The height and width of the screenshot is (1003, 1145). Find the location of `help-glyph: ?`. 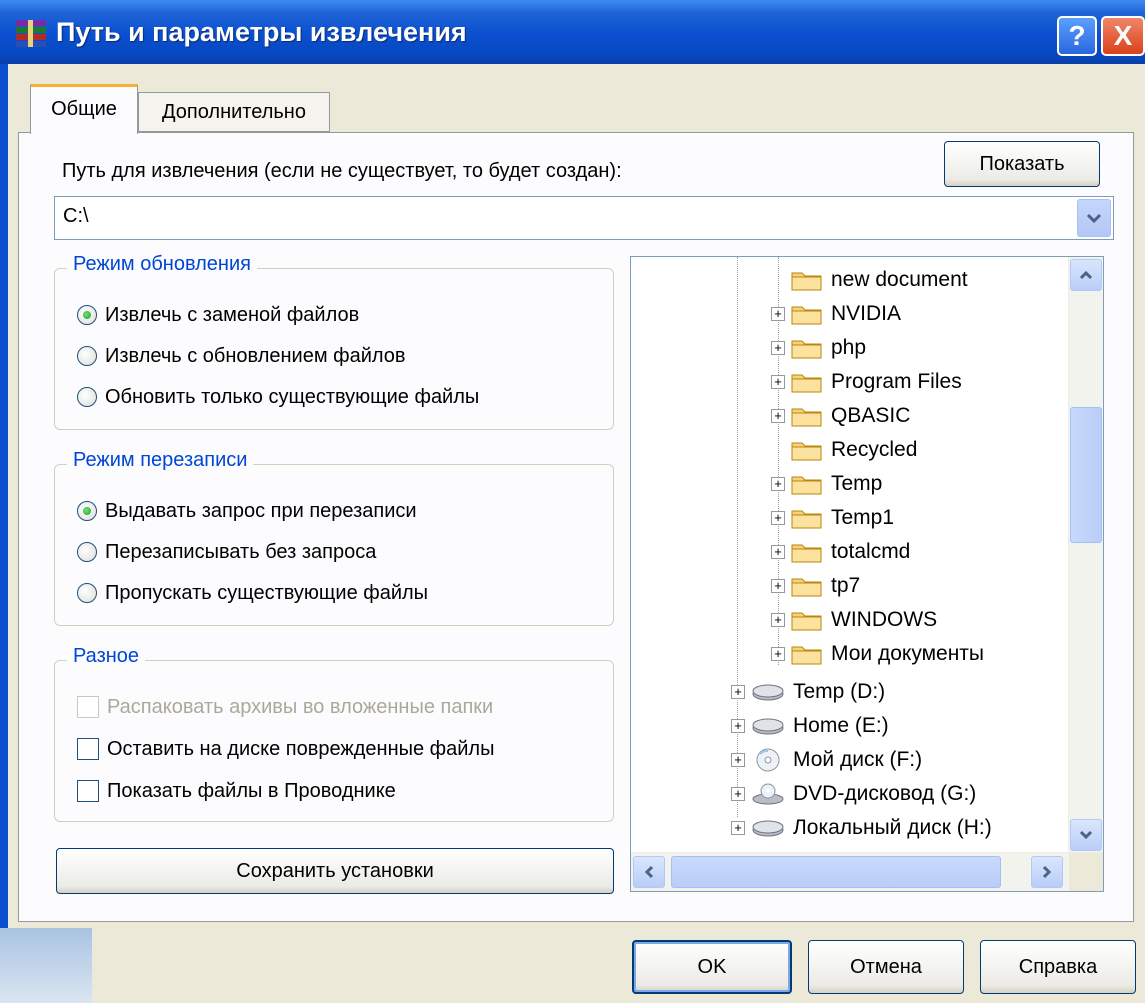

help-glyph: ? is located at coordinates (1077, 35).